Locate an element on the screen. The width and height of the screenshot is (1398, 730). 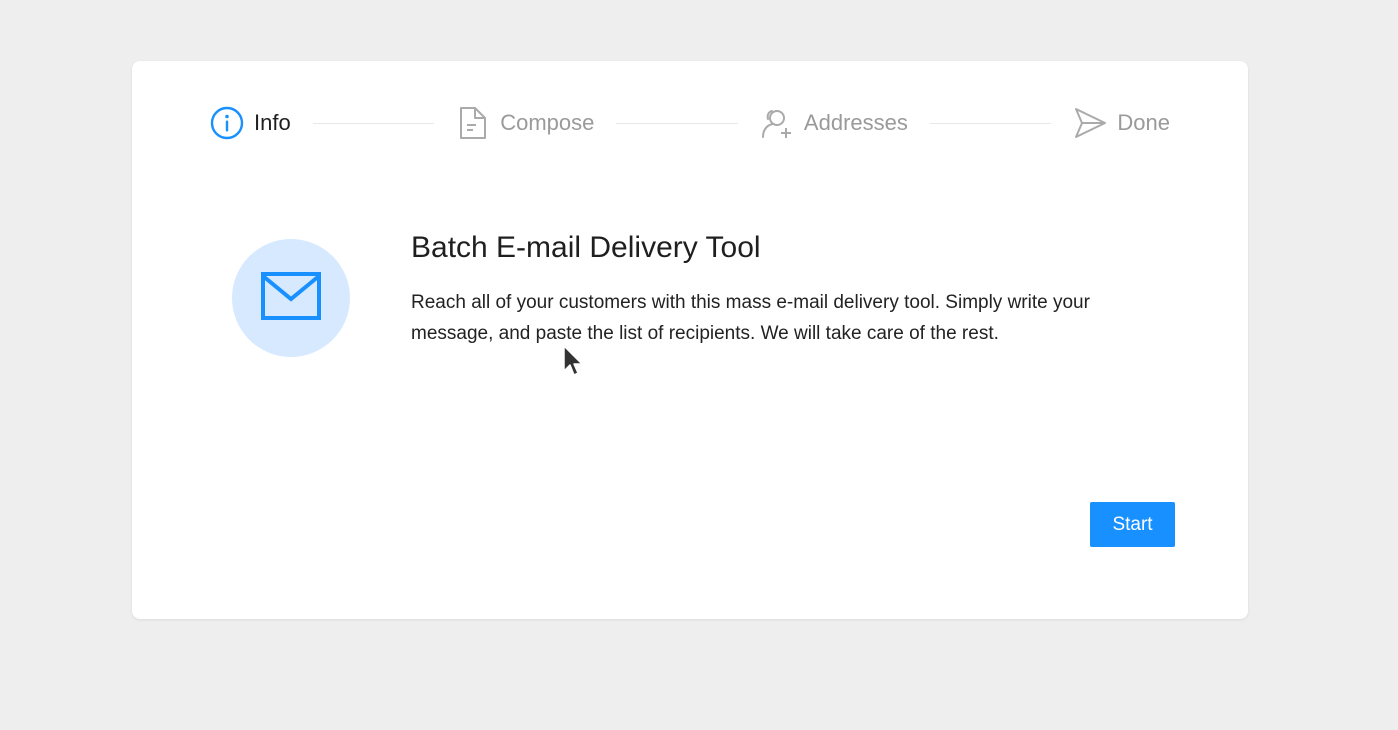
info-circle-icon is located at coordinates (227, 123).